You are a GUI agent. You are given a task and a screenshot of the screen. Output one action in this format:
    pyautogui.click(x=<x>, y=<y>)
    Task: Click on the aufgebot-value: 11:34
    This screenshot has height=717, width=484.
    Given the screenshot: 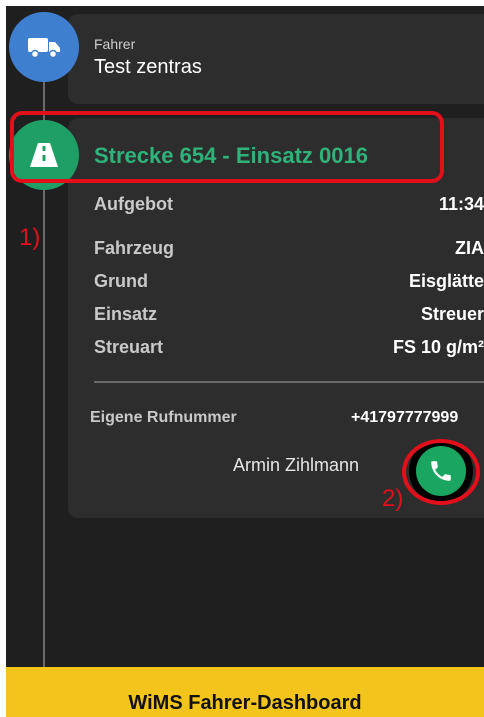 What is the action you would take?
    pyautogui.click(x=461, y=204)
    